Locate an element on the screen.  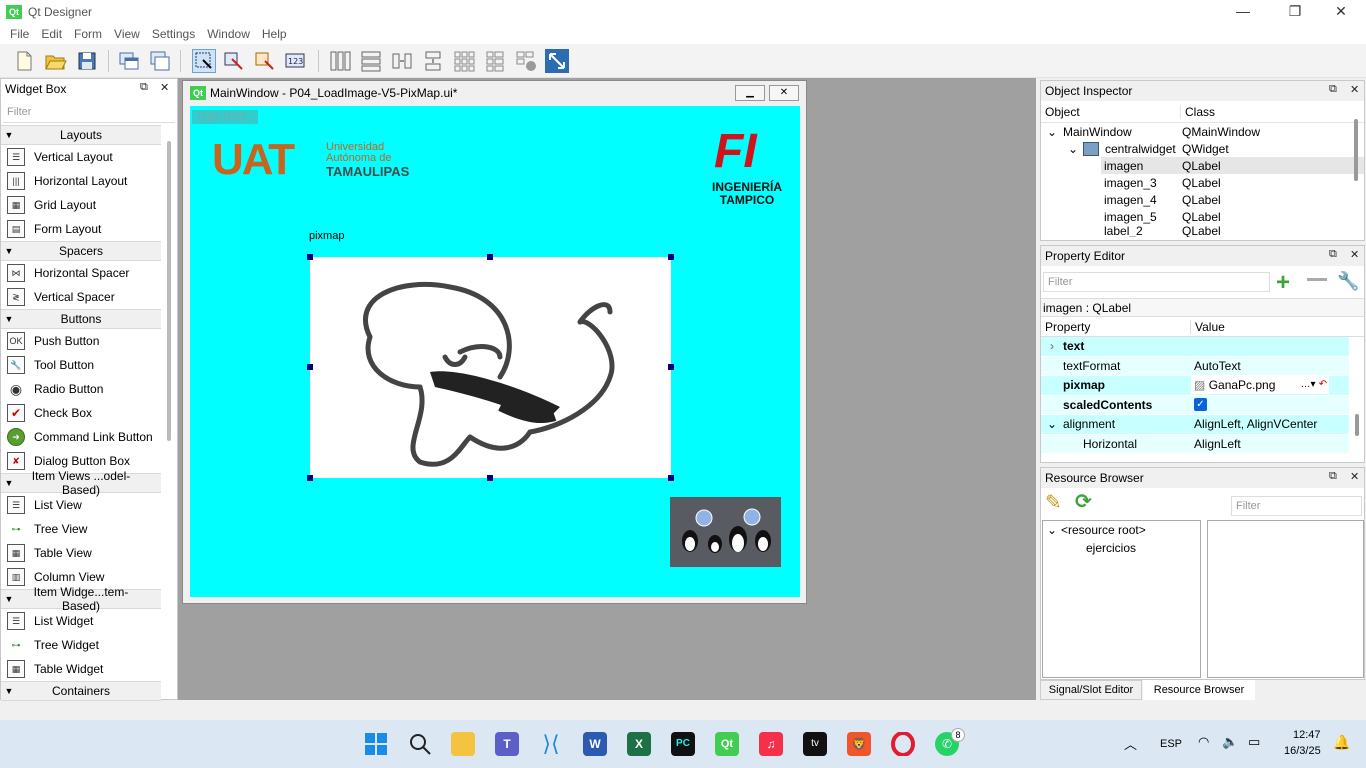
edit-signals-icon is located at coordinates (234, 61).